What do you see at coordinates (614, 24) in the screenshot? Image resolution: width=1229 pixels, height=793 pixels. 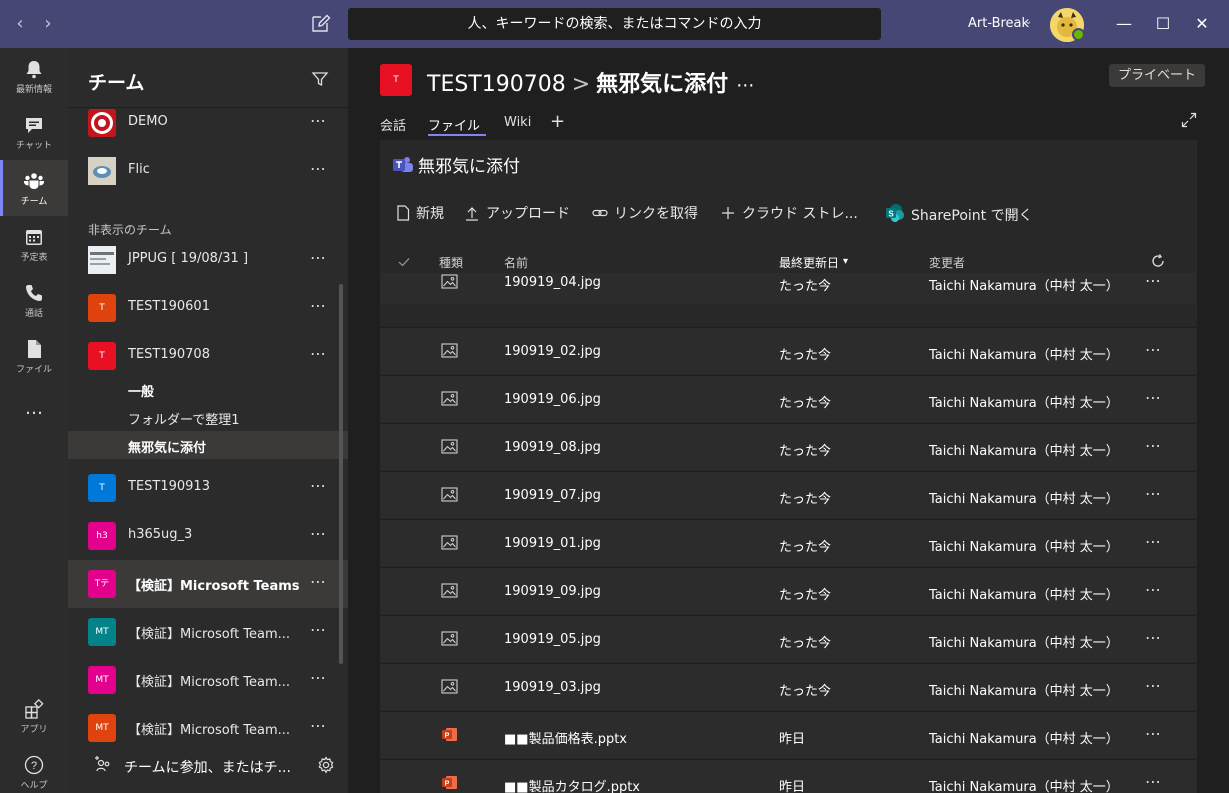 I see `search-input: 人、キーワードの検索、またはコマンドの入力` at bounding box center [614, 24].